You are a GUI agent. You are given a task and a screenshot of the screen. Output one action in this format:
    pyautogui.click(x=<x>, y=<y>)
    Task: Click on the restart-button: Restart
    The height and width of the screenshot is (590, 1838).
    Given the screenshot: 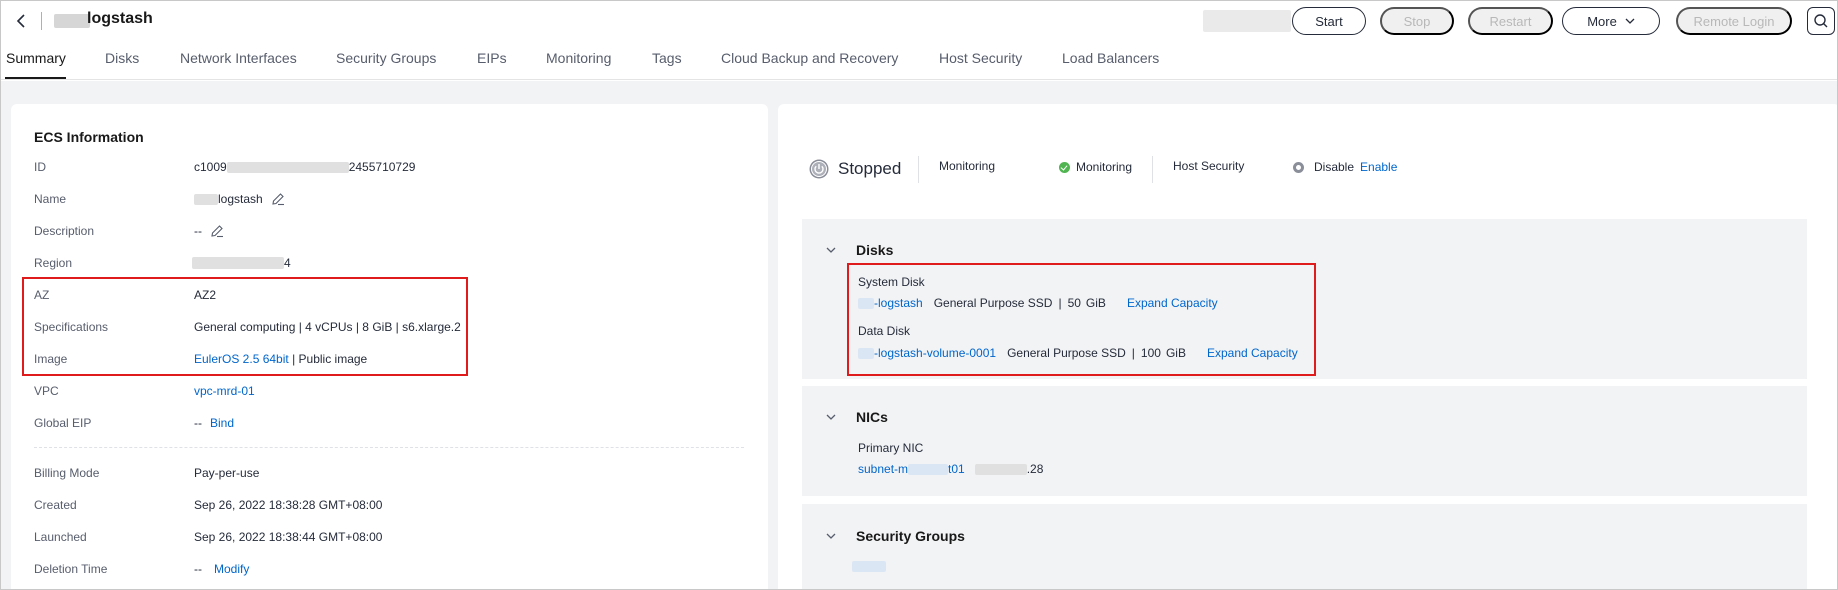 What is the action you would take?
    pyautogui.click(x=1510, y=21)
    